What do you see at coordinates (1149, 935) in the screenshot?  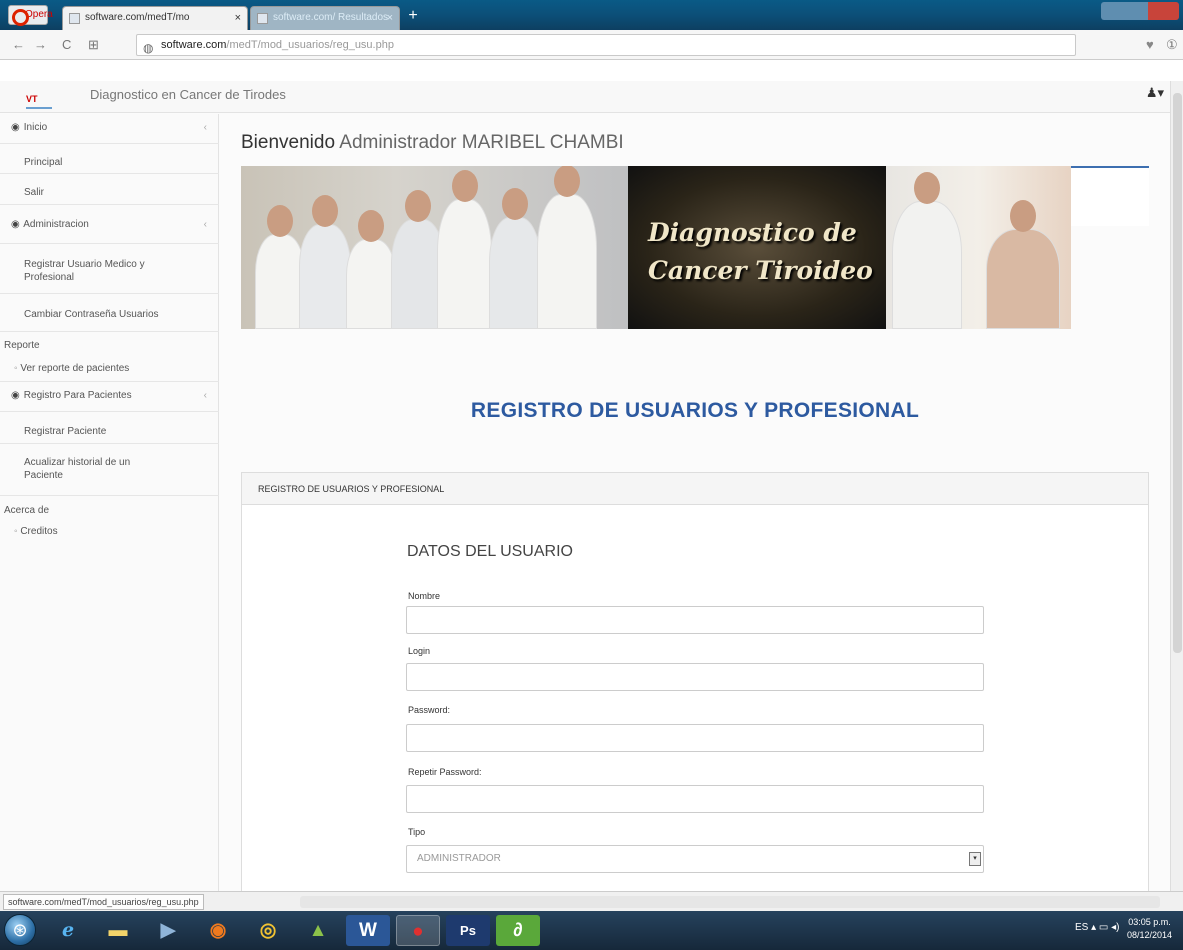 I see `clock-date: 08/12/2014` at bounding box center [1149, 935].